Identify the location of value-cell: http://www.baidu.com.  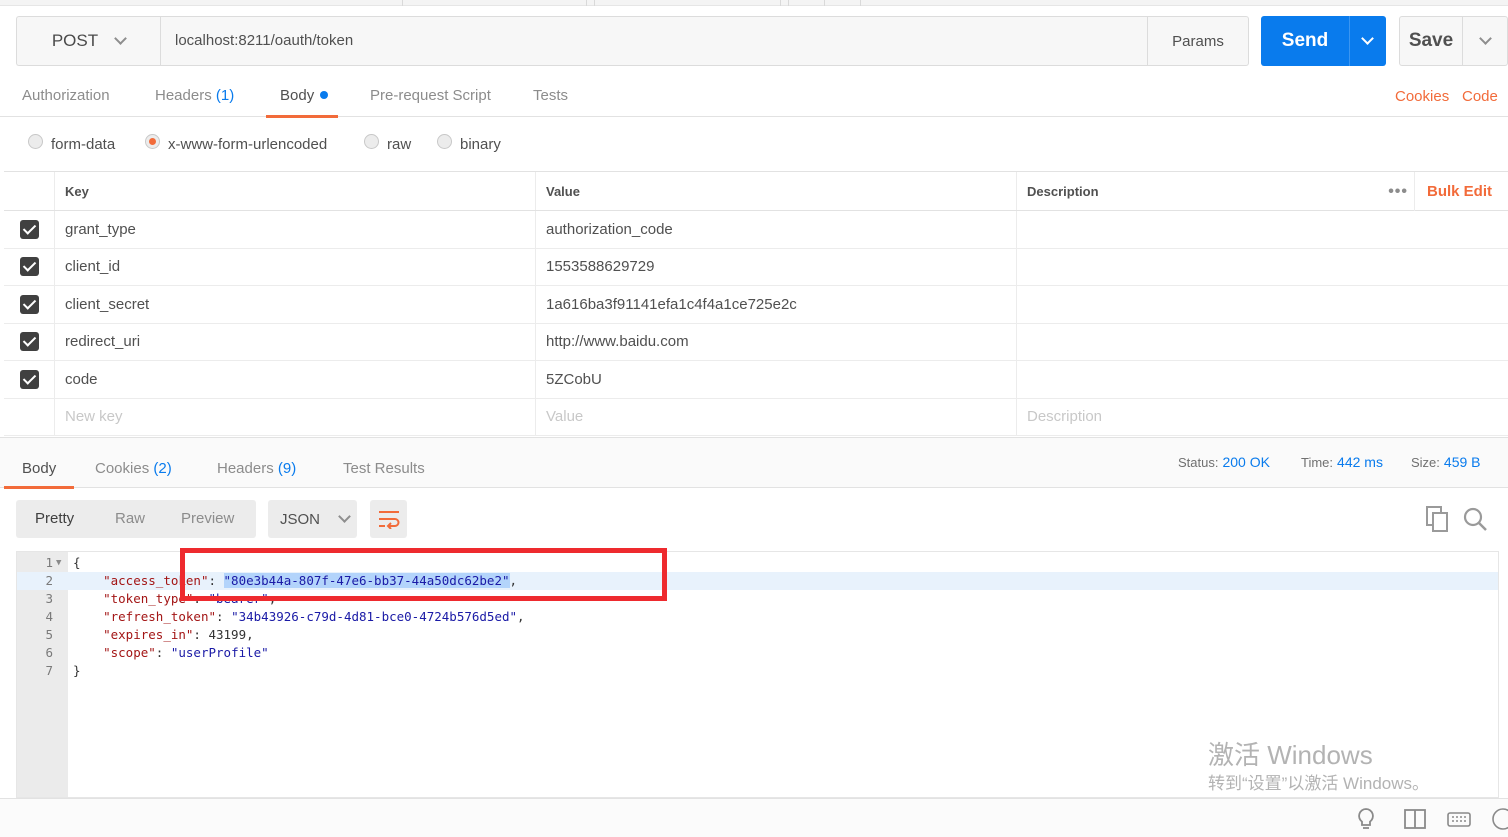
(775, 341).